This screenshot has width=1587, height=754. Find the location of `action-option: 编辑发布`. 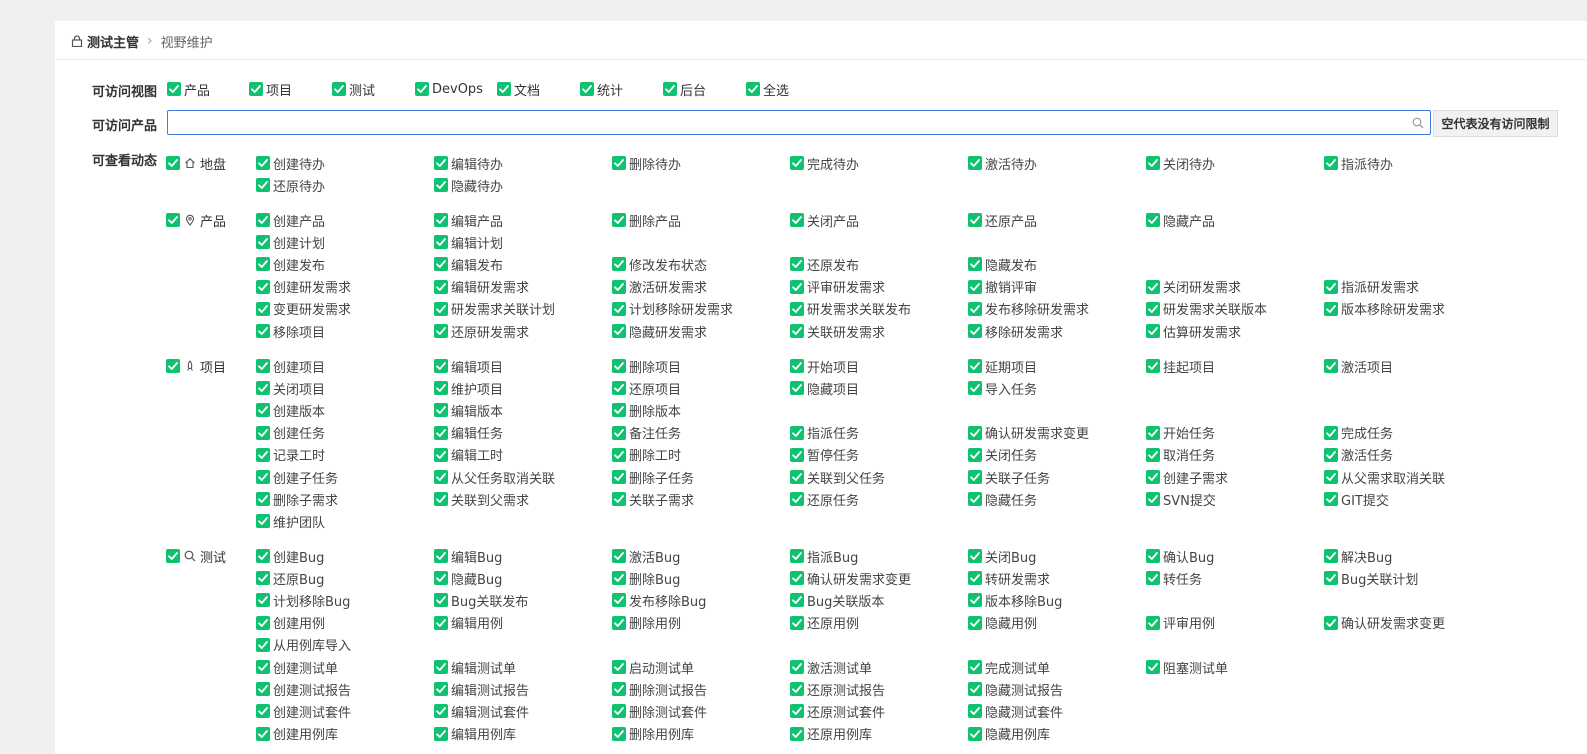

action-option: 编辑发布 is located at coordinates (468, 264).